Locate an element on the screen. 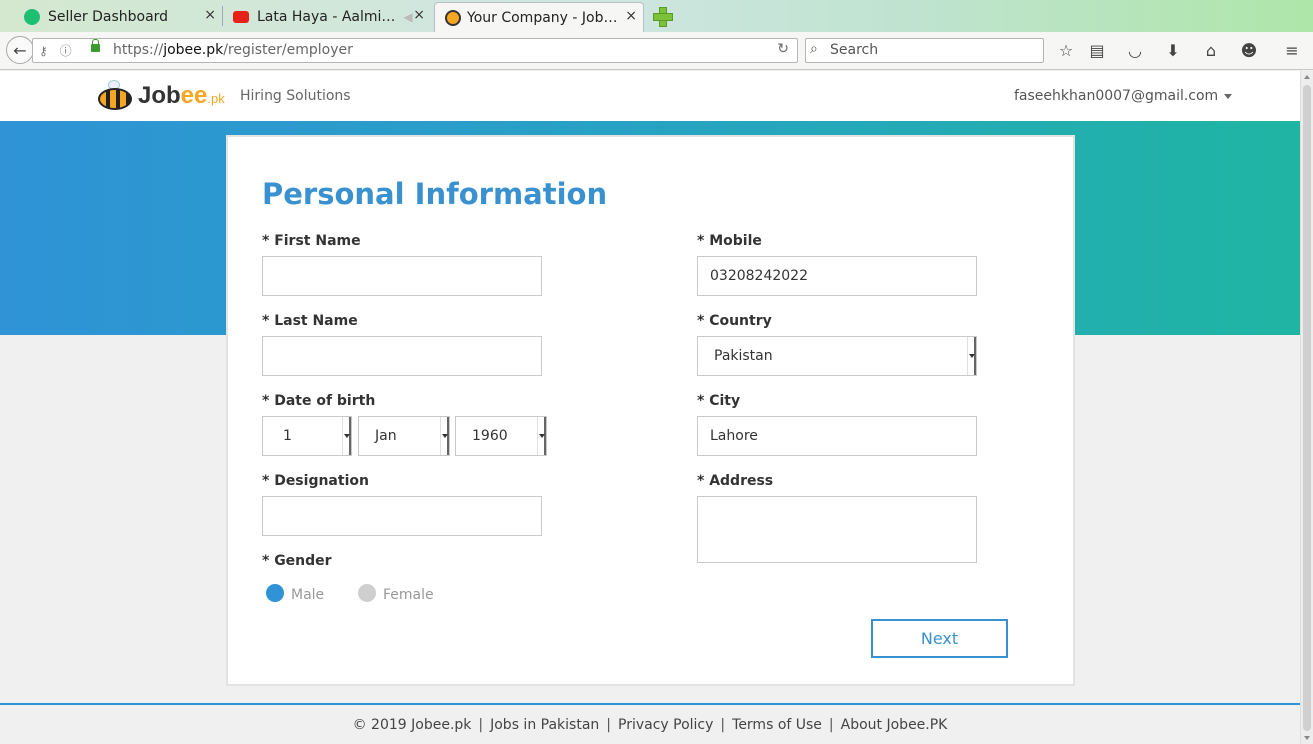 This screenshot has height=744, width=1313. back-arrow-icon: ← is located at coordinates (20, 50).